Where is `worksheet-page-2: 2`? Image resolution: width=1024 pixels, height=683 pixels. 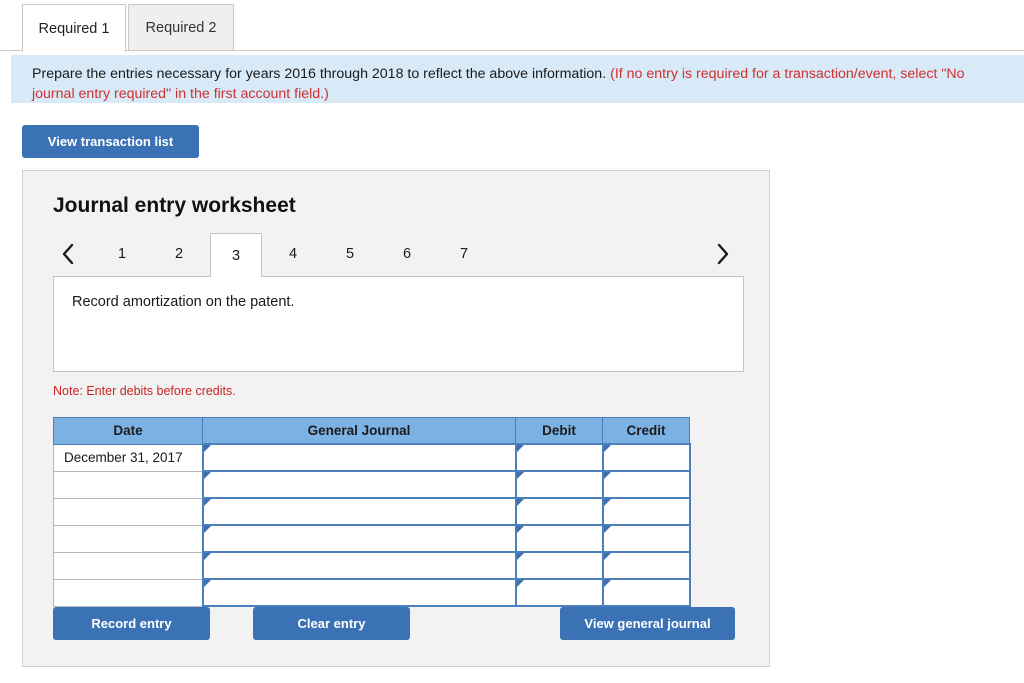
worksheet-page-2: 2 is located at coordinates (179, 254).